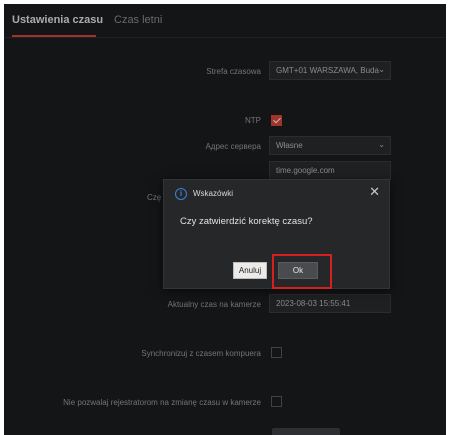  What do you see at coordinates (302, 271) in the screenshot?
I see `ok-button-highlight` at bounding box center [302, 271].